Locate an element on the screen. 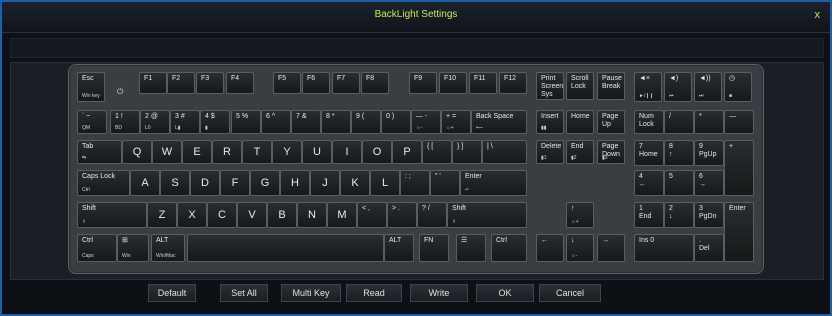 The height and width of the screenshot is (316, 832). key-5: 5 % is located at coordinates (246, 122).